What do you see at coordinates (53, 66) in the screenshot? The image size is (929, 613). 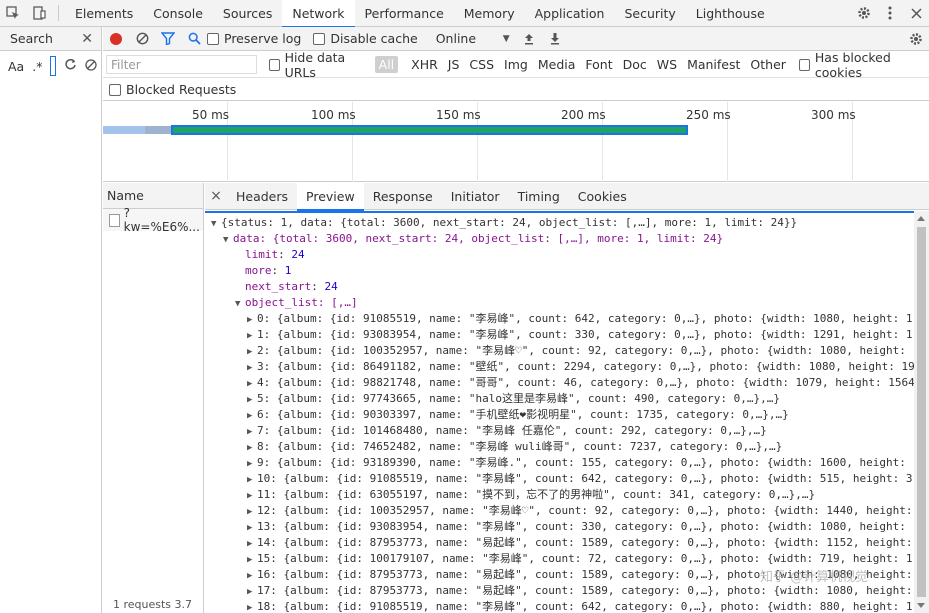 I see `search-input` at bounding box center [53, 66].